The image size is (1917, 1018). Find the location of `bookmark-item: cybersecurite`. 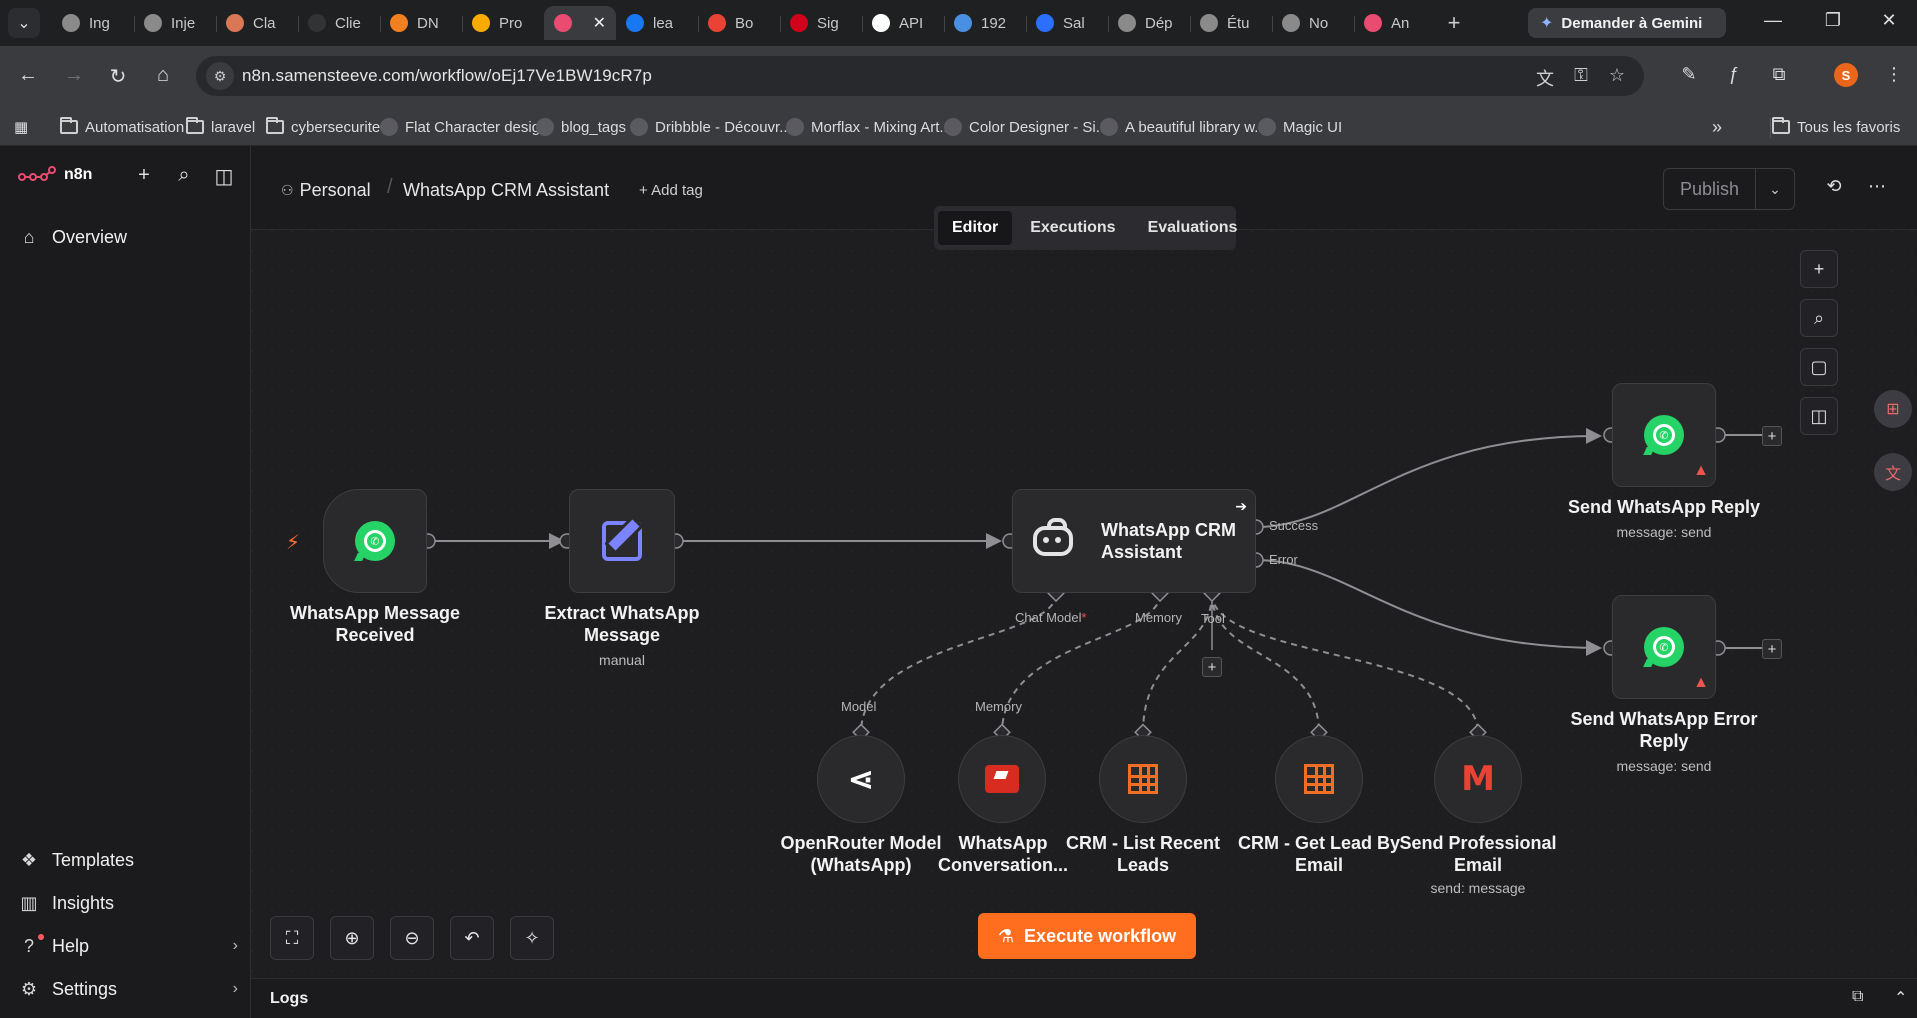

bookmark-item: cybersecurite is located at coordinates (323, 127).